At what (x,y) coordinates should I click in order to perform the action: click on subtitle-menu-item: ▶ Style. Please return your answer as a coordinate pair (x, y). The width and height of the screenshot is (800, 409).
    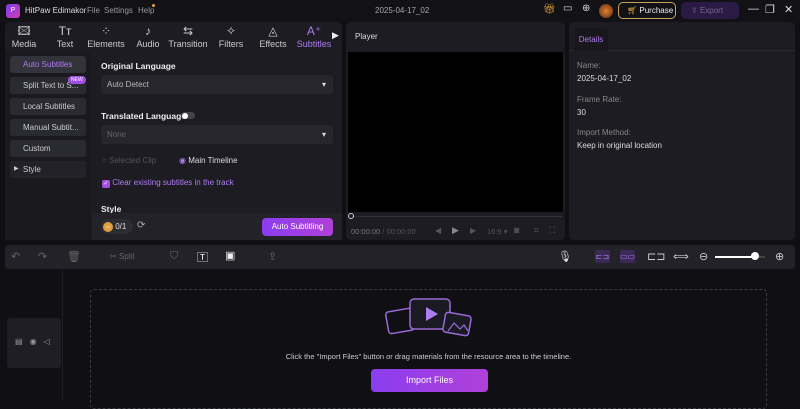
    Looking at the image, I should click on (48, 169).